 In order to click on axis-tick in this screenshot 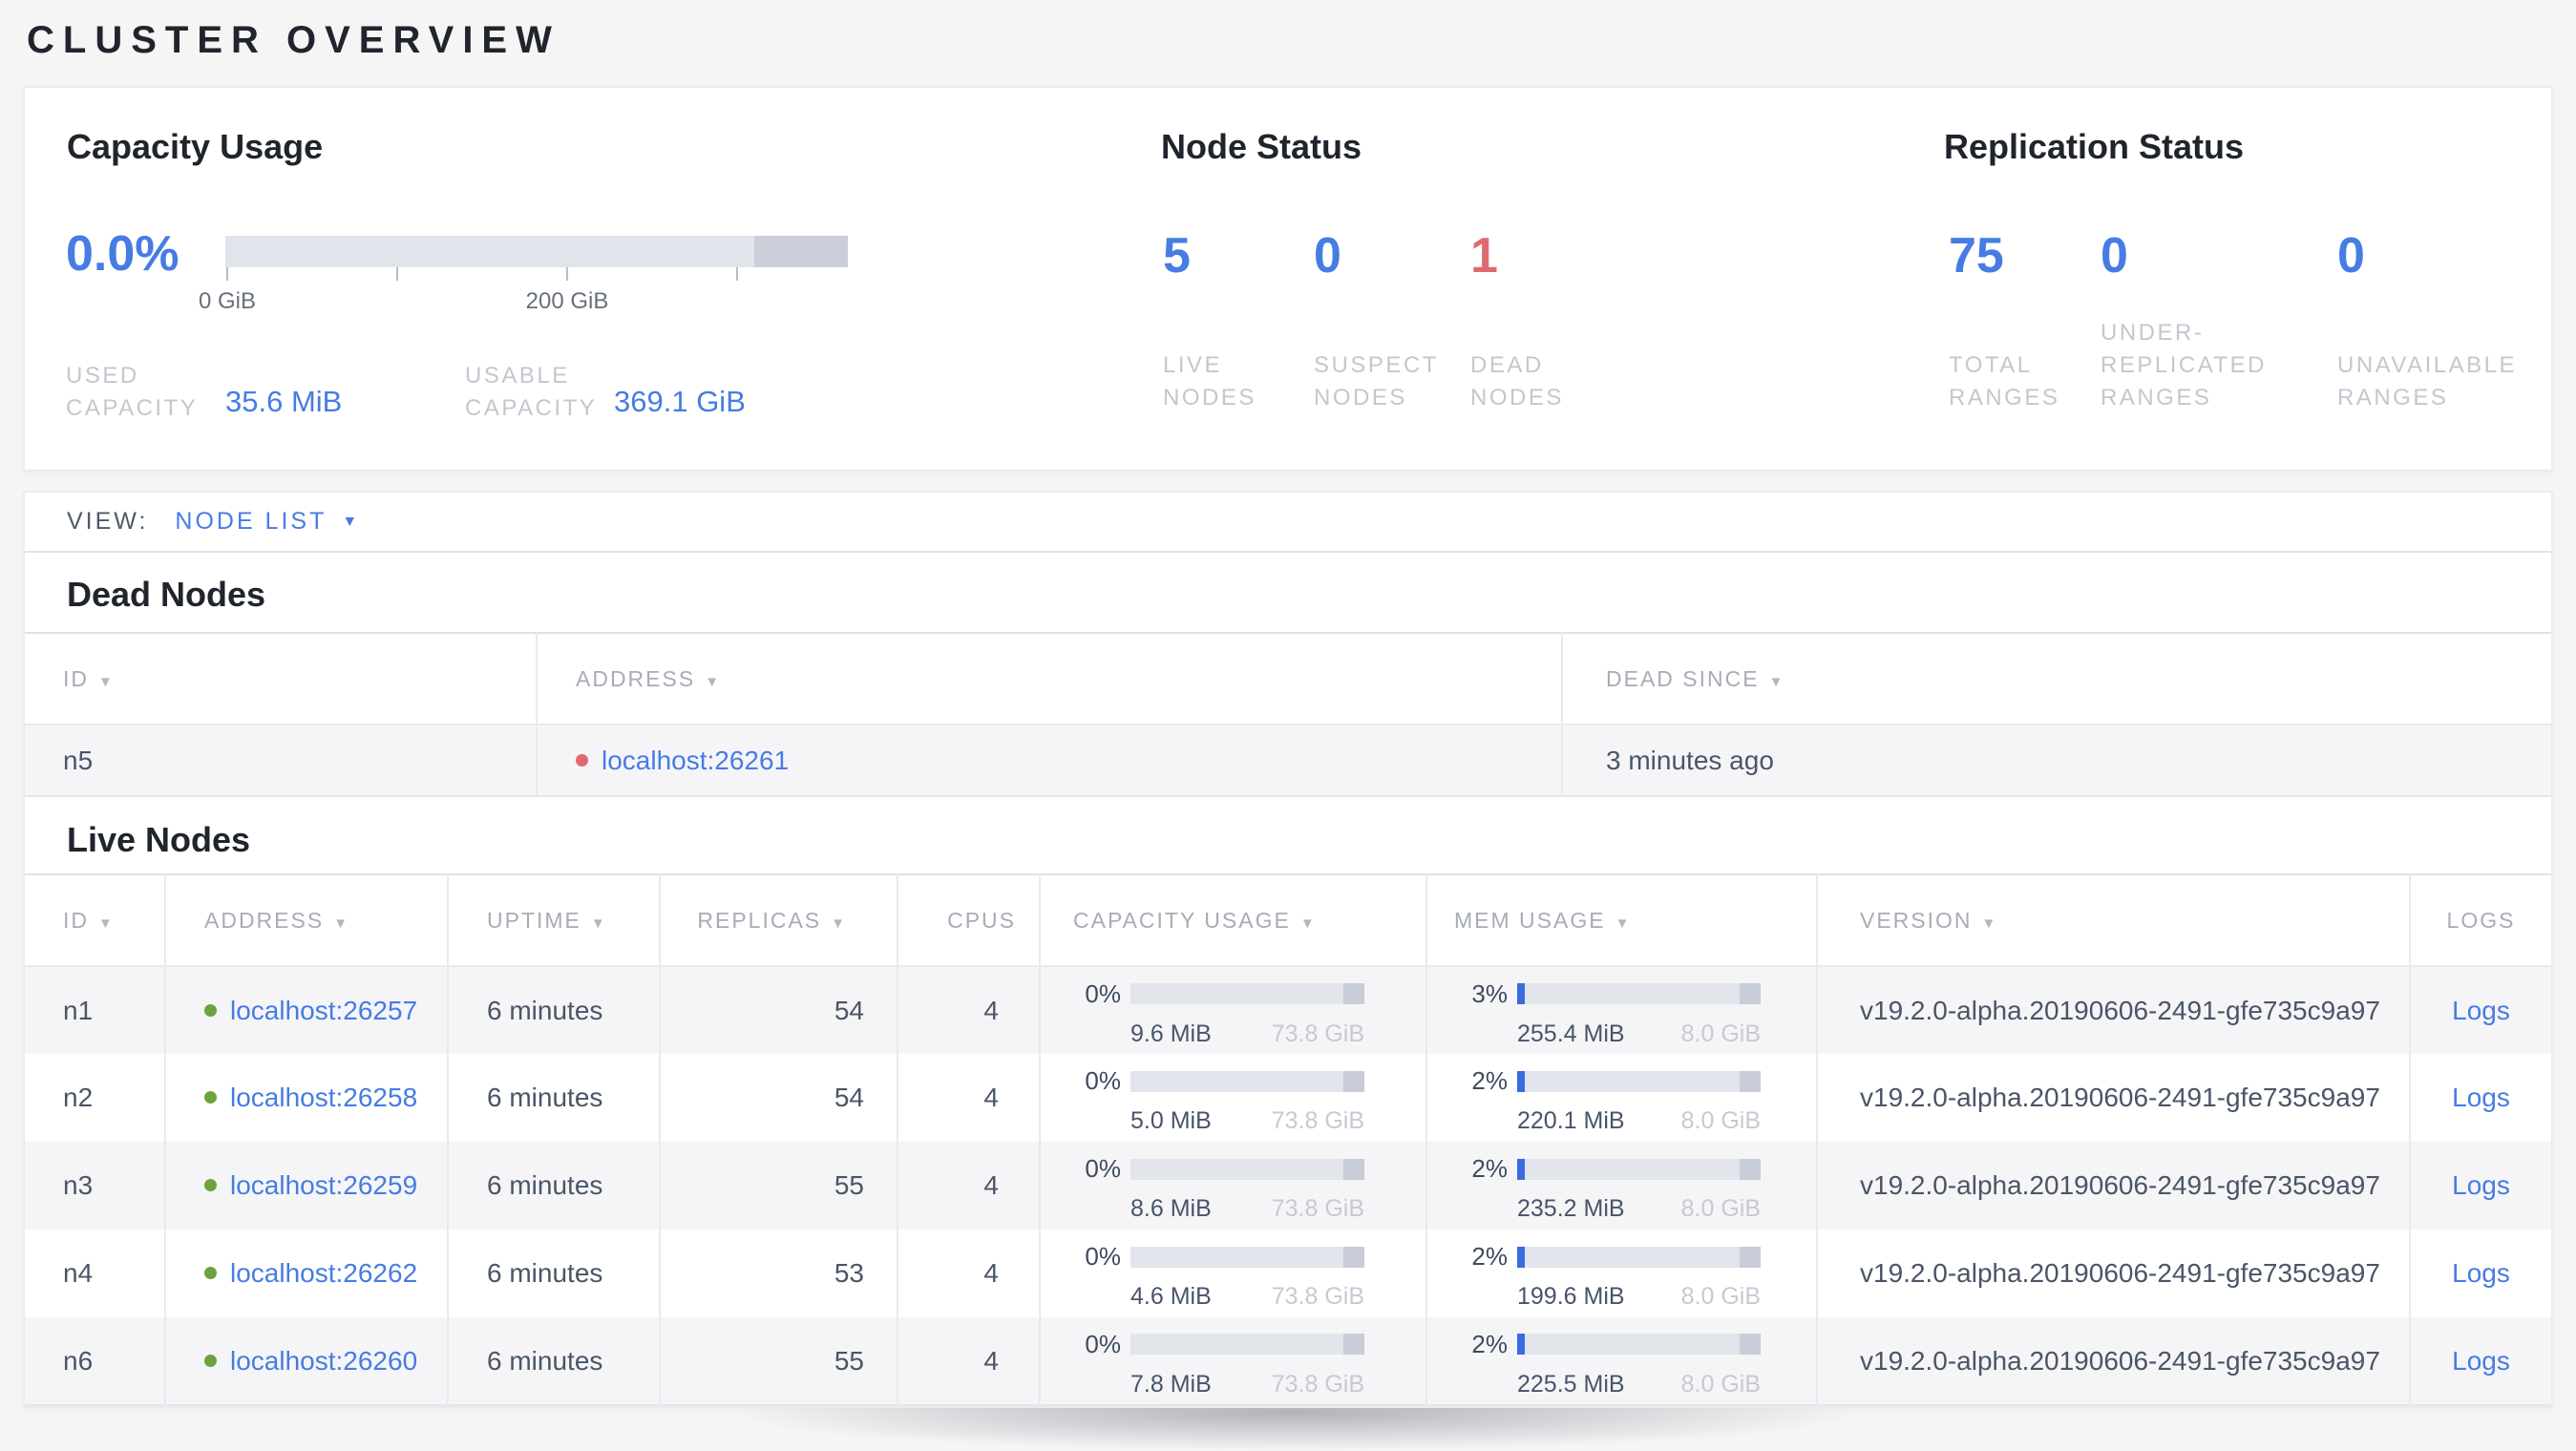, I will do `click(227, 274)`.